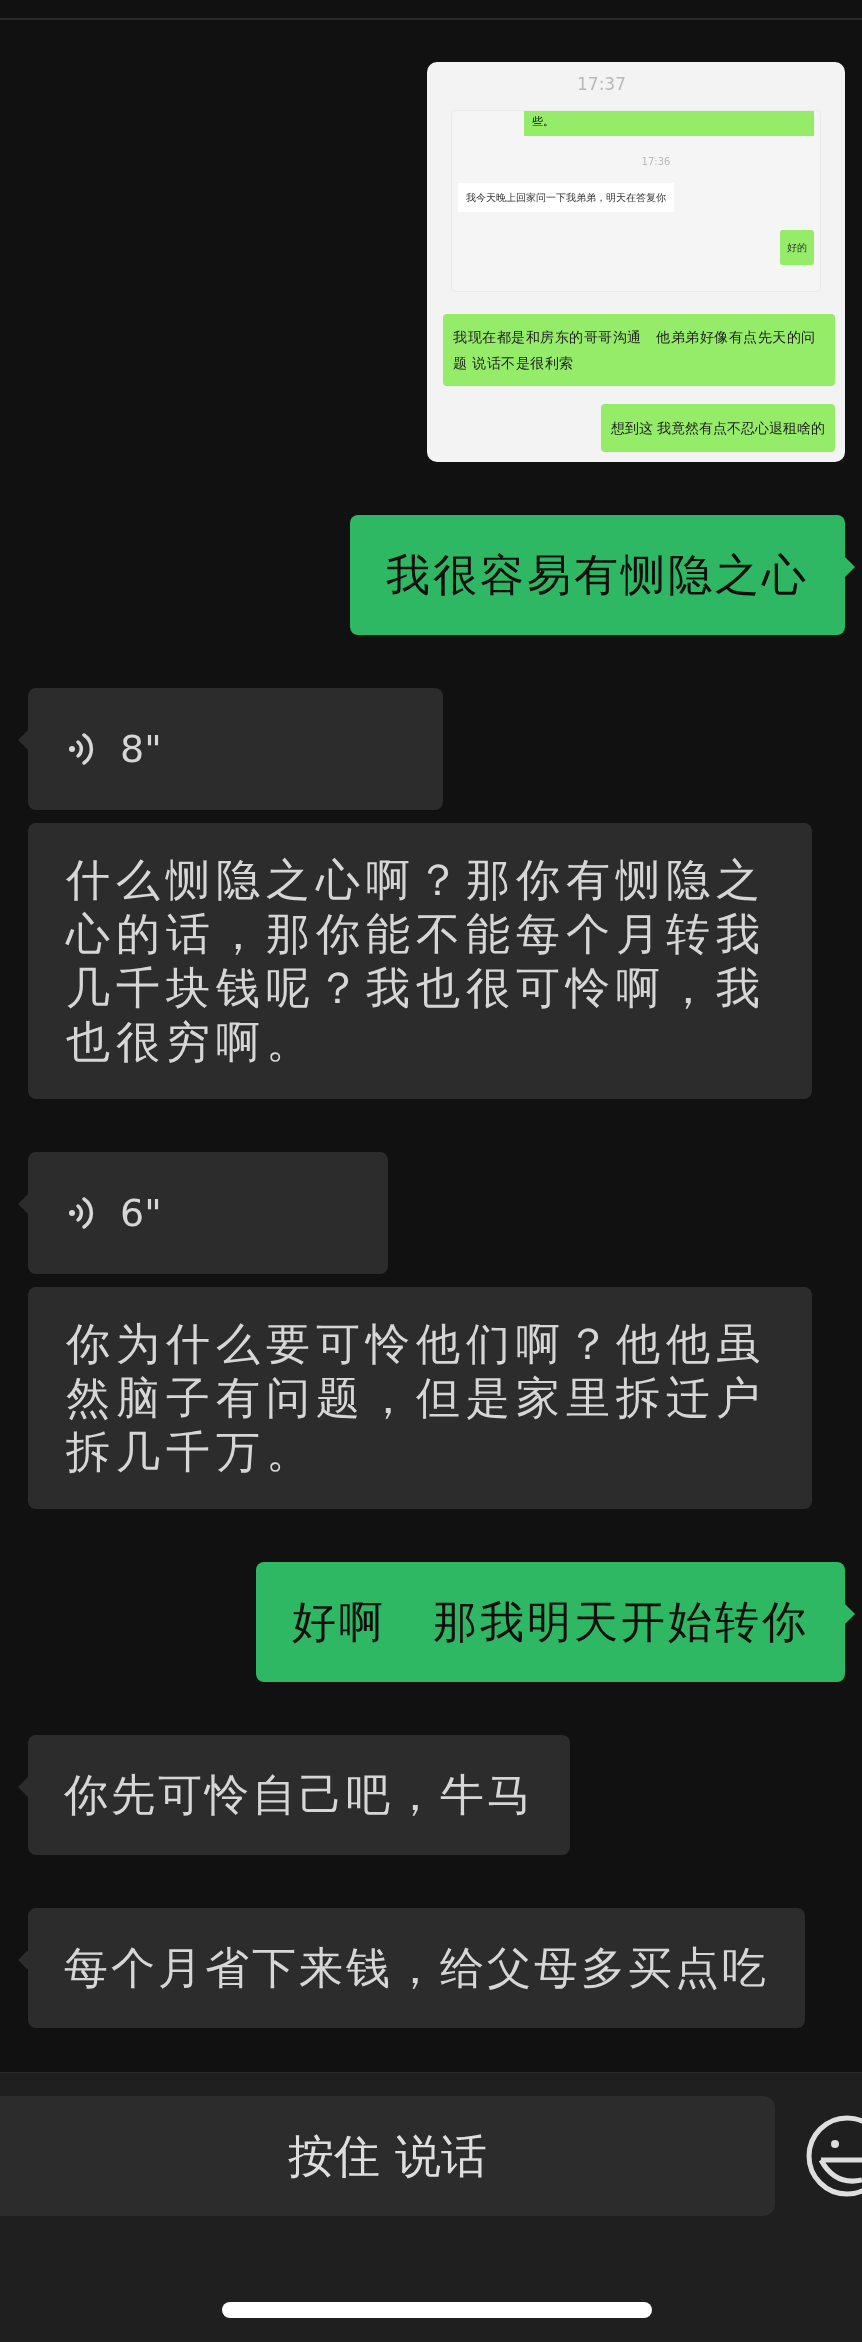 The image size is (862, 2342). What do you see at coordinates (833, 2156) in the screenshot?
I see `emoji-icon` at bounding box center [833, 2156].